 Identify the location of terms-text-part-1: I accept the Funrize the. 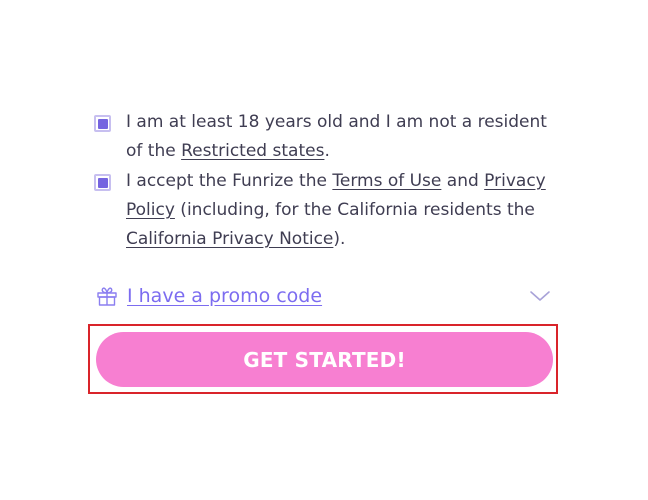
(229, 181).